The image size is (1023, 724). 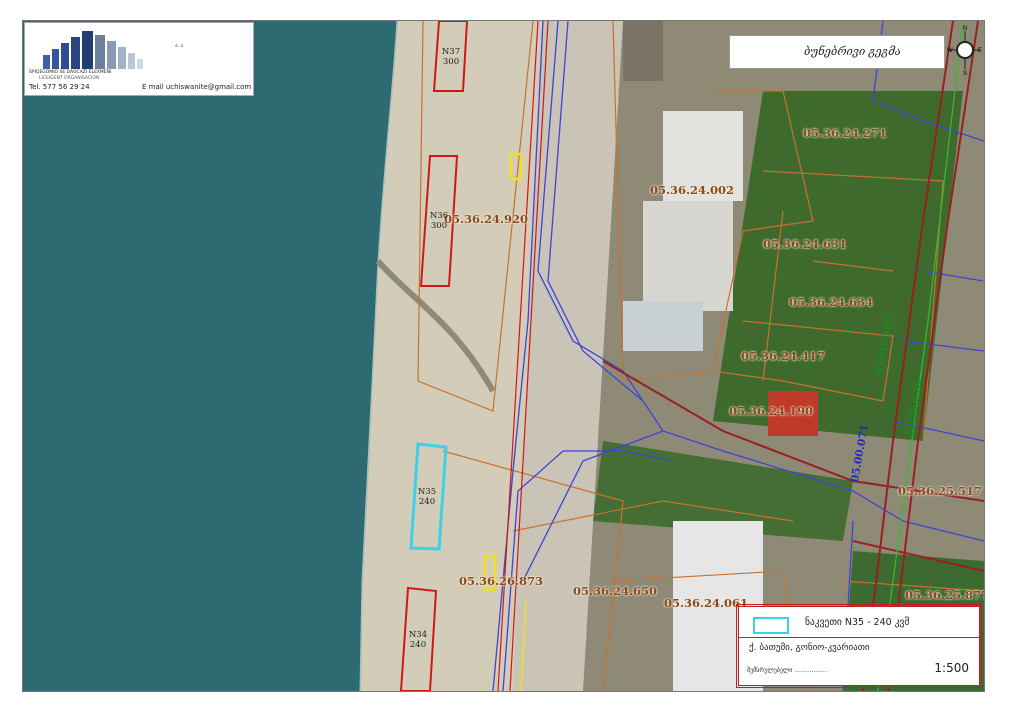 What do you see at coordinates (771, 625) in the screenshot?
I see `legend-swatch` at bounding box center [771, 625].